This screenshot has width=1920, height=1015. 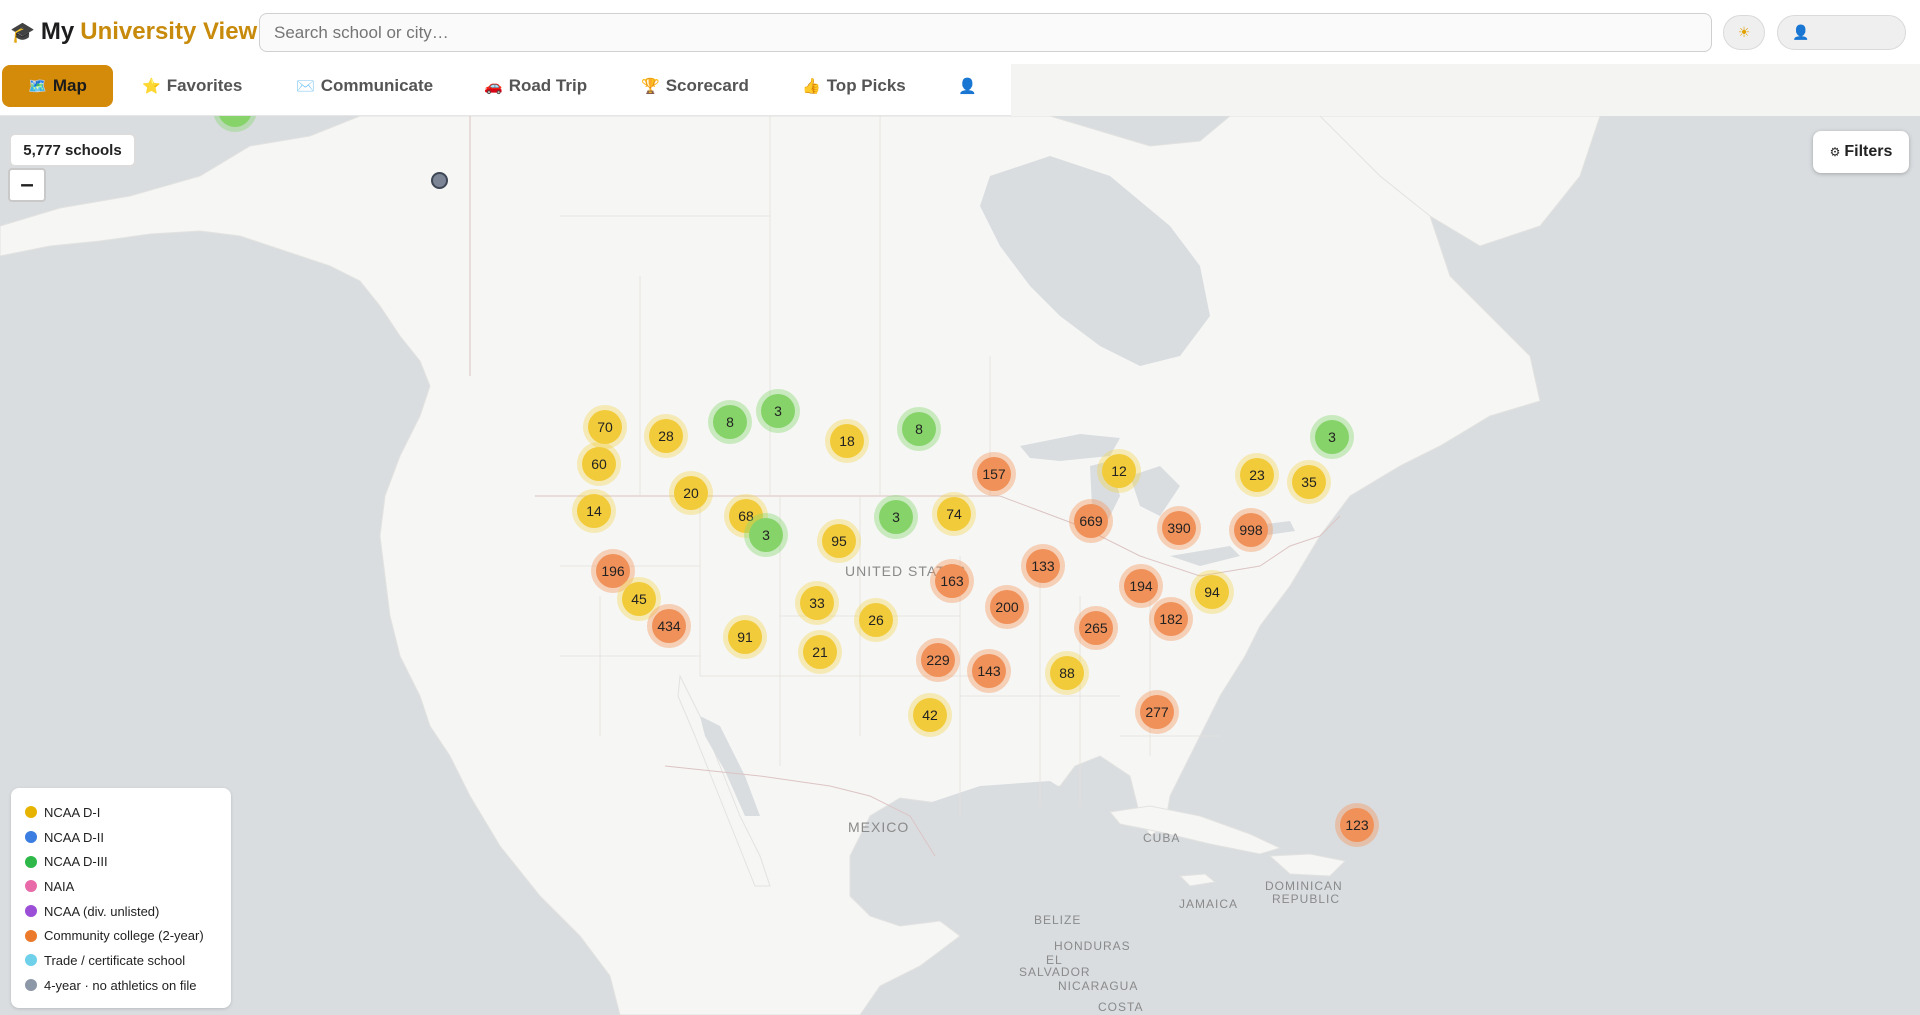 What do you see at coordinates (72, 150) in the screenshot?
I see `school-count-badge: 5,777 schools` at bounding box center [72, 150].